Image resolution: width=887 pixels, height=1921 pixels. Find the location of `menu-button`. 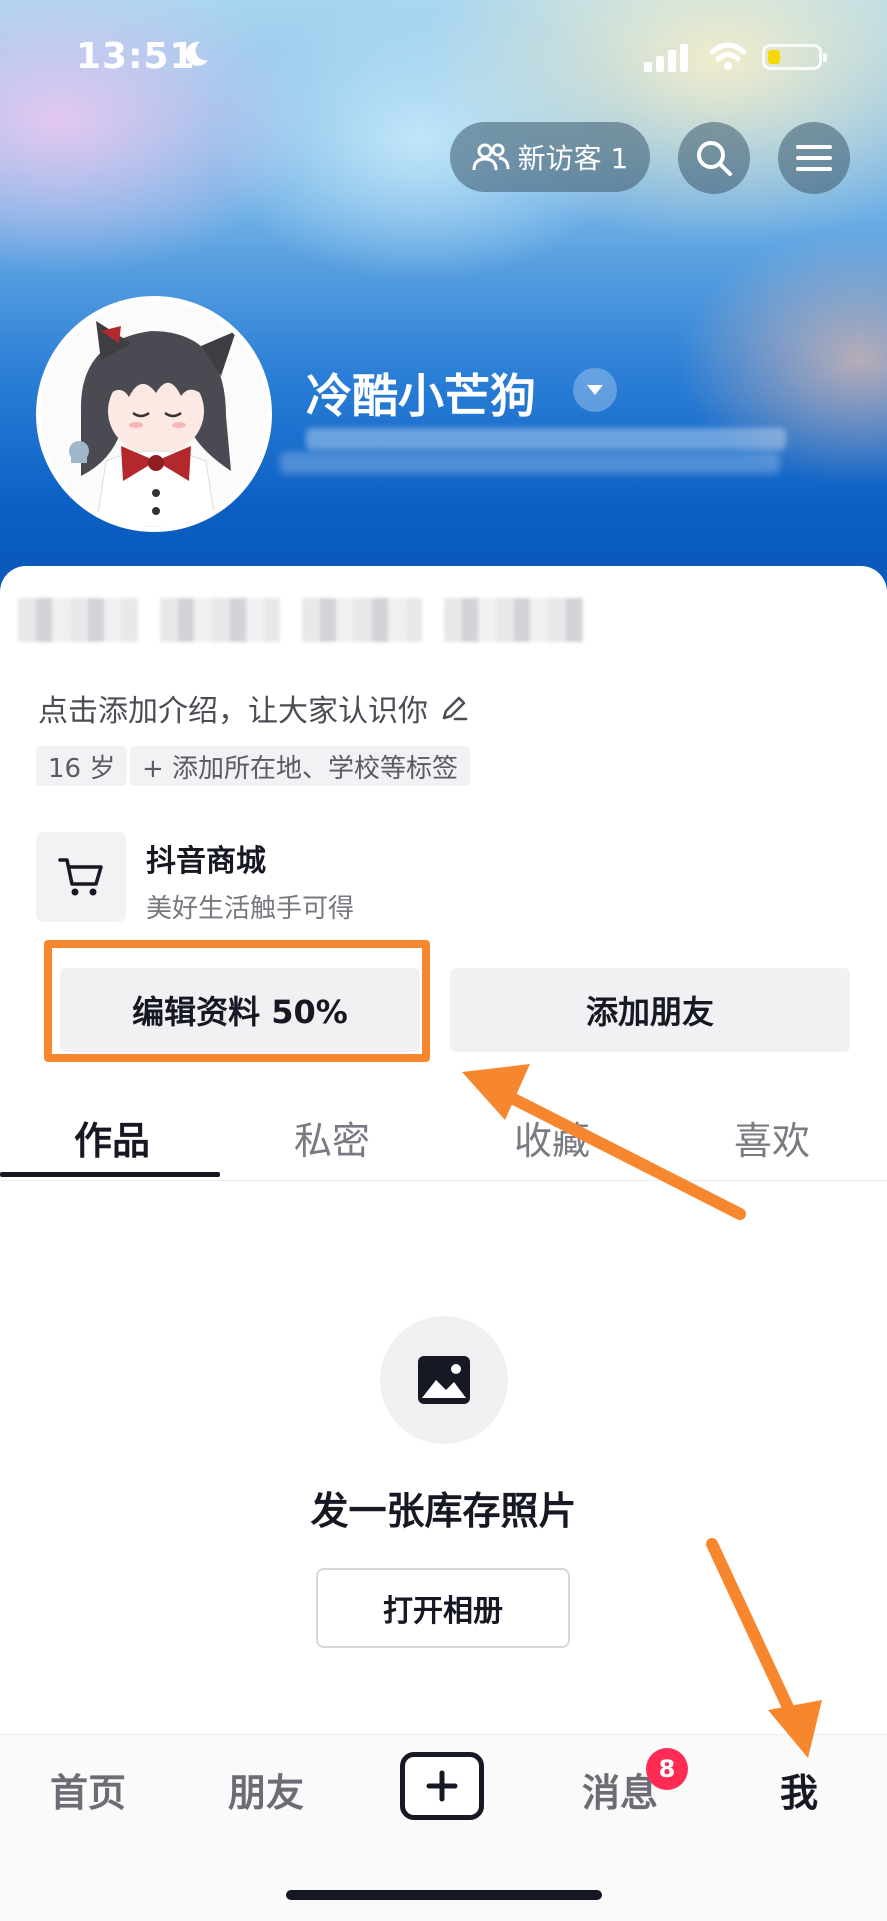

menu-button is located at coordinates (814, 158).